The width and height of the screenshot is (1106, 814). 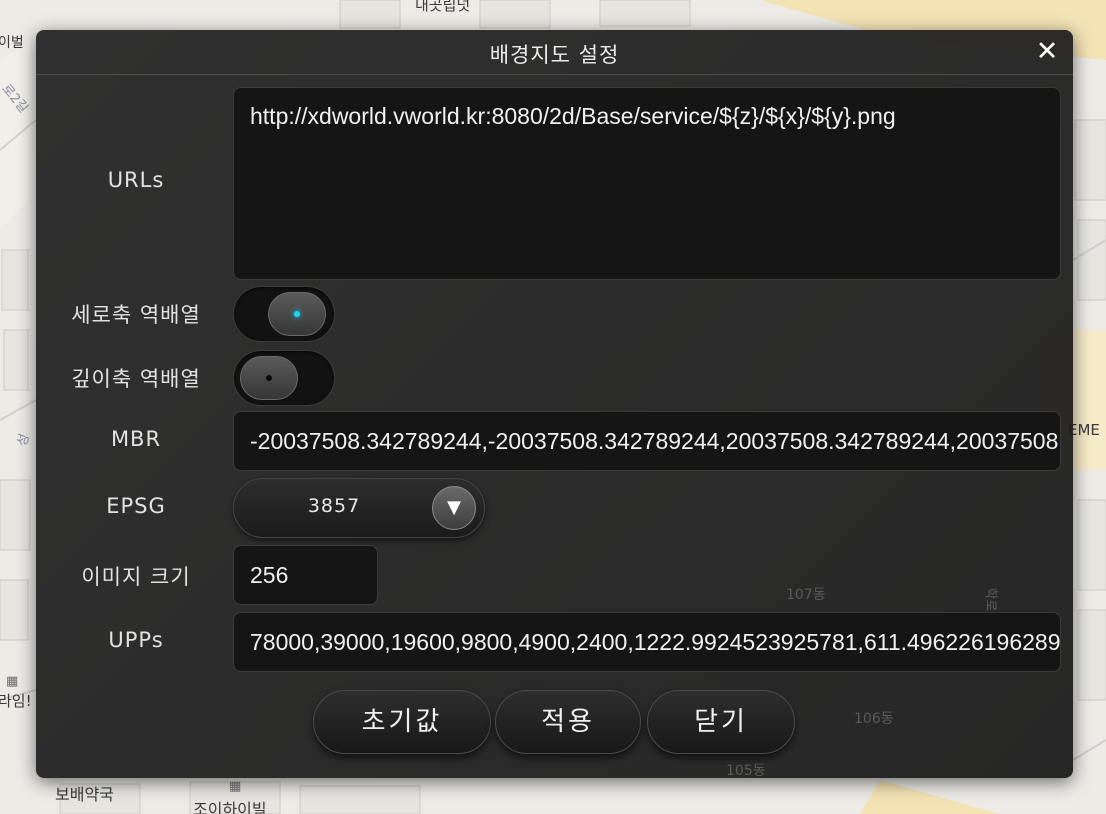 I want to click on invert-vertical-toggle, so click(x=284, y=314).